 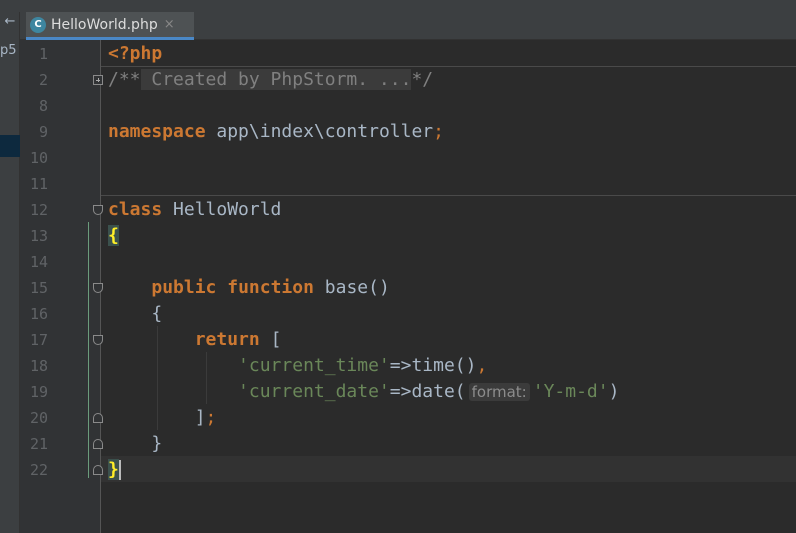 What do you see at coordinates (119, 470) in the screenshot?
I see `text-caret` at bounding box center [119, 470].